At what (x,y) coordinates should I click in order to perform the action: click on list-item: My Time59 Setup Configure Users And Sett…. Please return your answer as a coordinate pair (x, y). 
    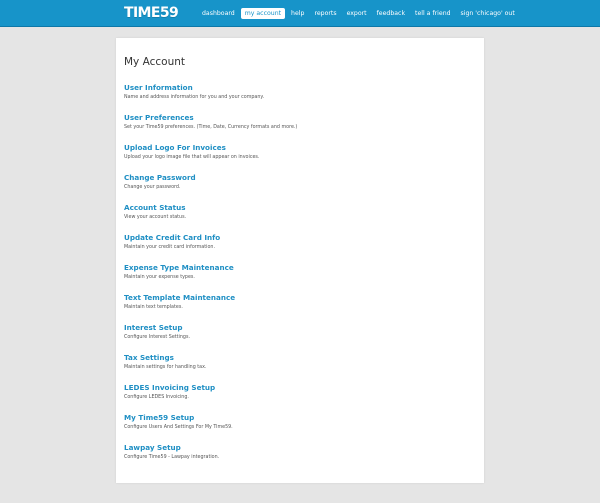
    Looking at the image, I should click on (210, 428).